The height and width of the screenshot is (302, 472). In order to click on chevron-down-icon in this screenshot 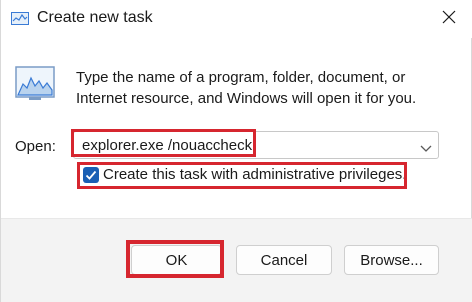, I will do `click(426, 146)`.